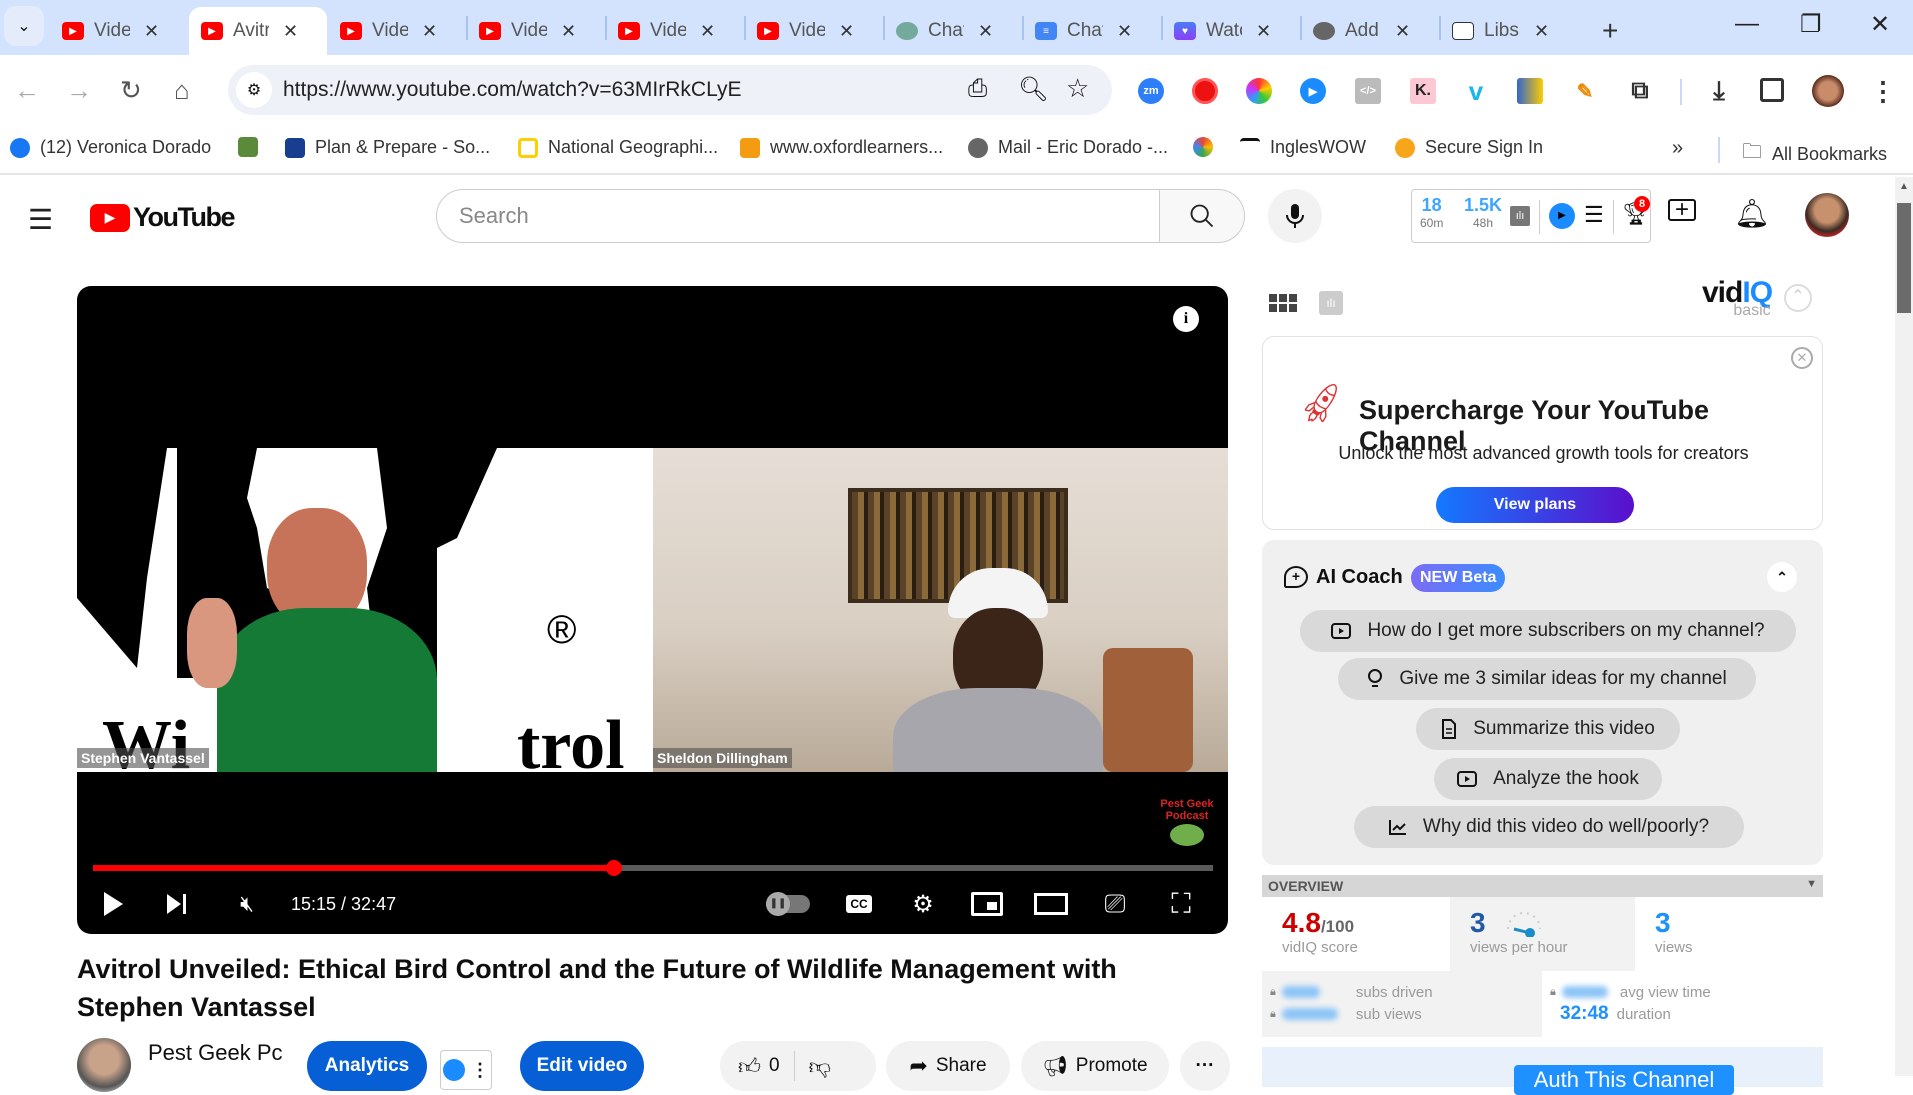  Describe the element at coordinates (859, 904) in the screenshot. I see `captions-button: CC` at that location.